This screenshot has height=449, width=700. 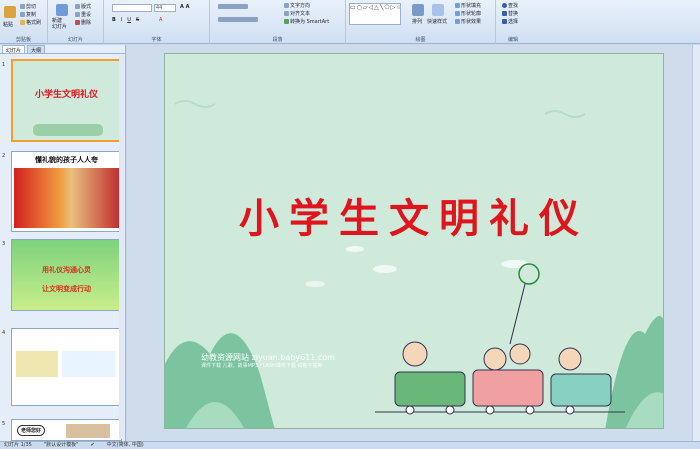 What do you see at coordinates (286, 5) in the screenshot?
I see `text-direction-icon` at bounding box center [286, 5].